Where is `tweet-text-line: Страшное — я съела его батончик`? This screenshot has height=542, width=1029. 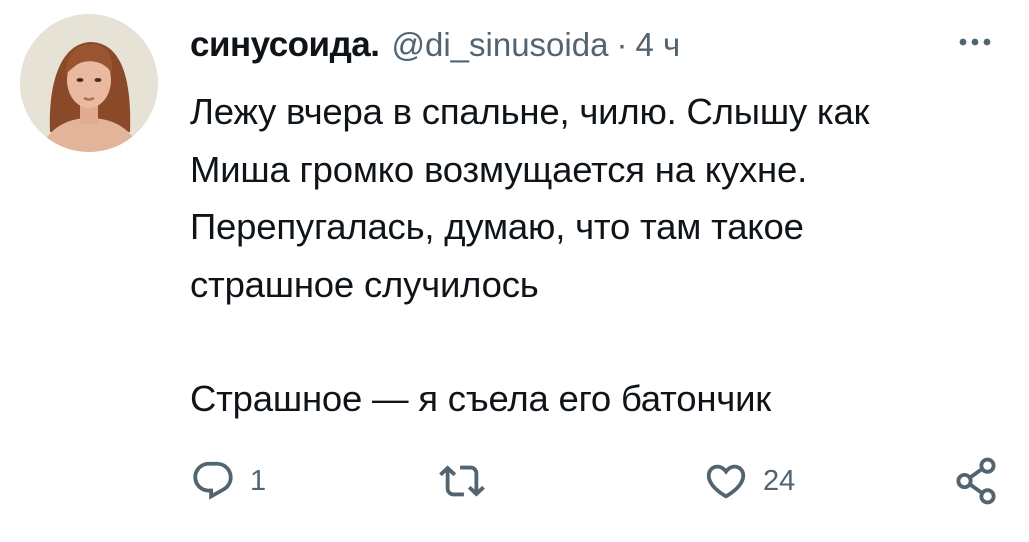 tweet-text-line: Страшное — я съела его батончик is located at coordinates (481, 398).